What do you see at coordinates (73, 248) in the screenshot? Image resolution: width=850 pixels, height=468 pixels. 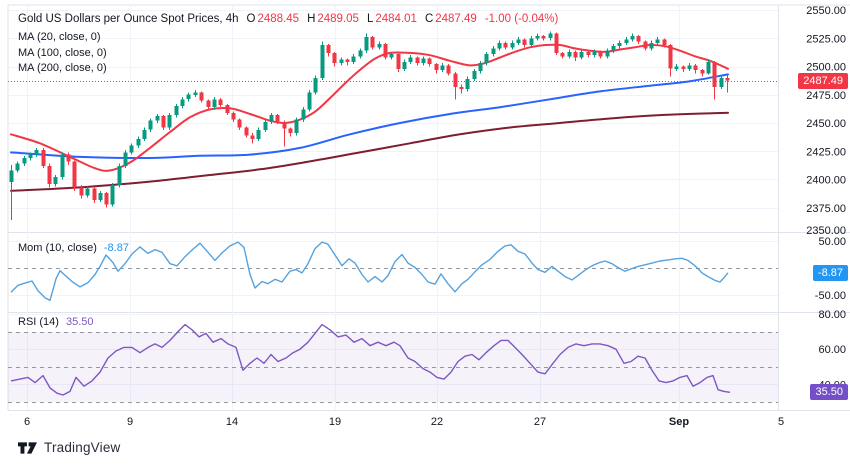 I see `mom-legend: Mom (10, close) -8.87` at bounding box center [73, 248].